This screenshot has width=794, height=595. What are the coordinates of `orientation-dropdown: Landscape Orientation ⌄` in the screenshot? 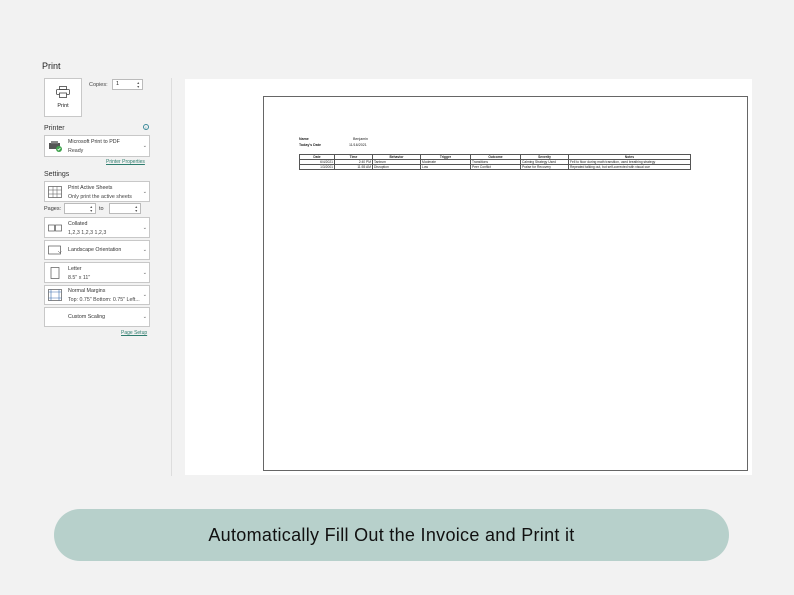 It's located at (97, 250).